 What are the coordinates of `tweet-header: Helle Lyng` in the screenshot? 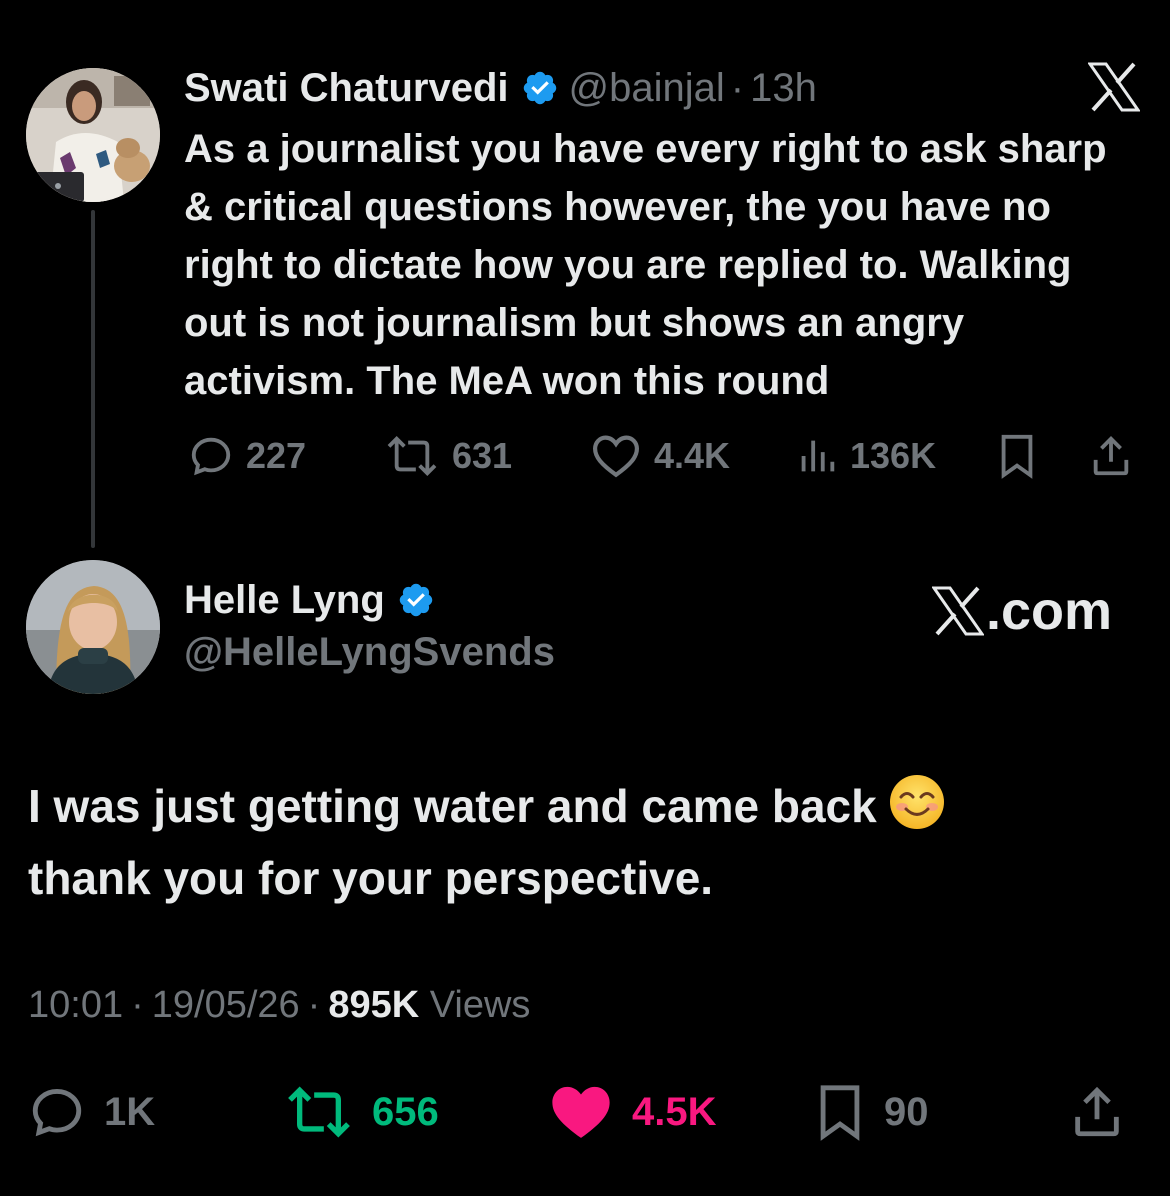 It's located at (314, 600).